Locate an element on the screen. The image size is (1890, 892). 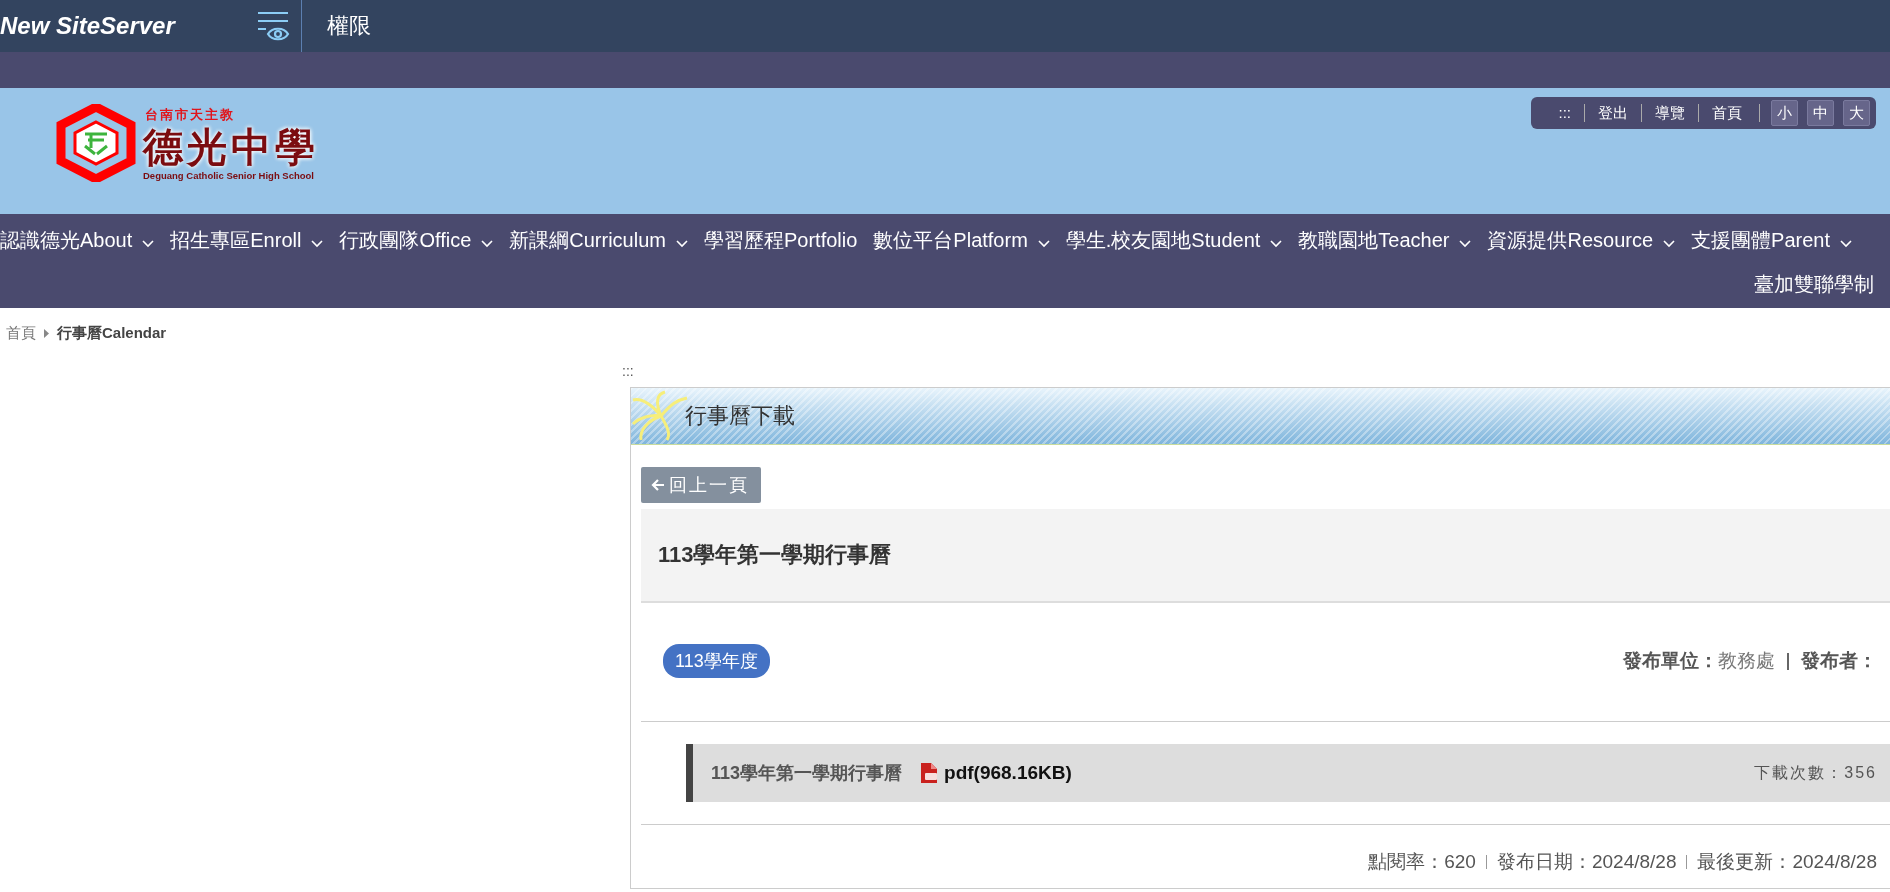
nav-item: 認識德光About is located at coordinates (85, 240).